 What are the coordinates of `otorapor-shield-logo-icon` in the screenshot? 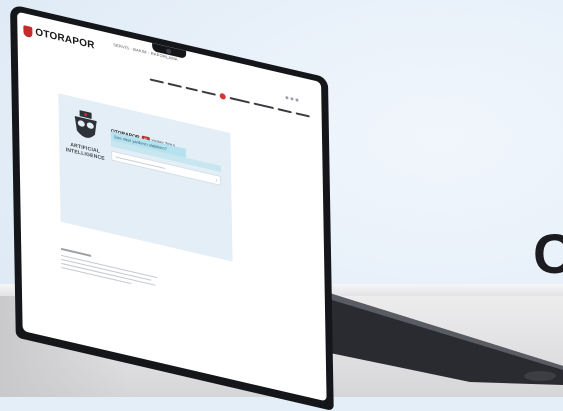 It's located at (28, 32).